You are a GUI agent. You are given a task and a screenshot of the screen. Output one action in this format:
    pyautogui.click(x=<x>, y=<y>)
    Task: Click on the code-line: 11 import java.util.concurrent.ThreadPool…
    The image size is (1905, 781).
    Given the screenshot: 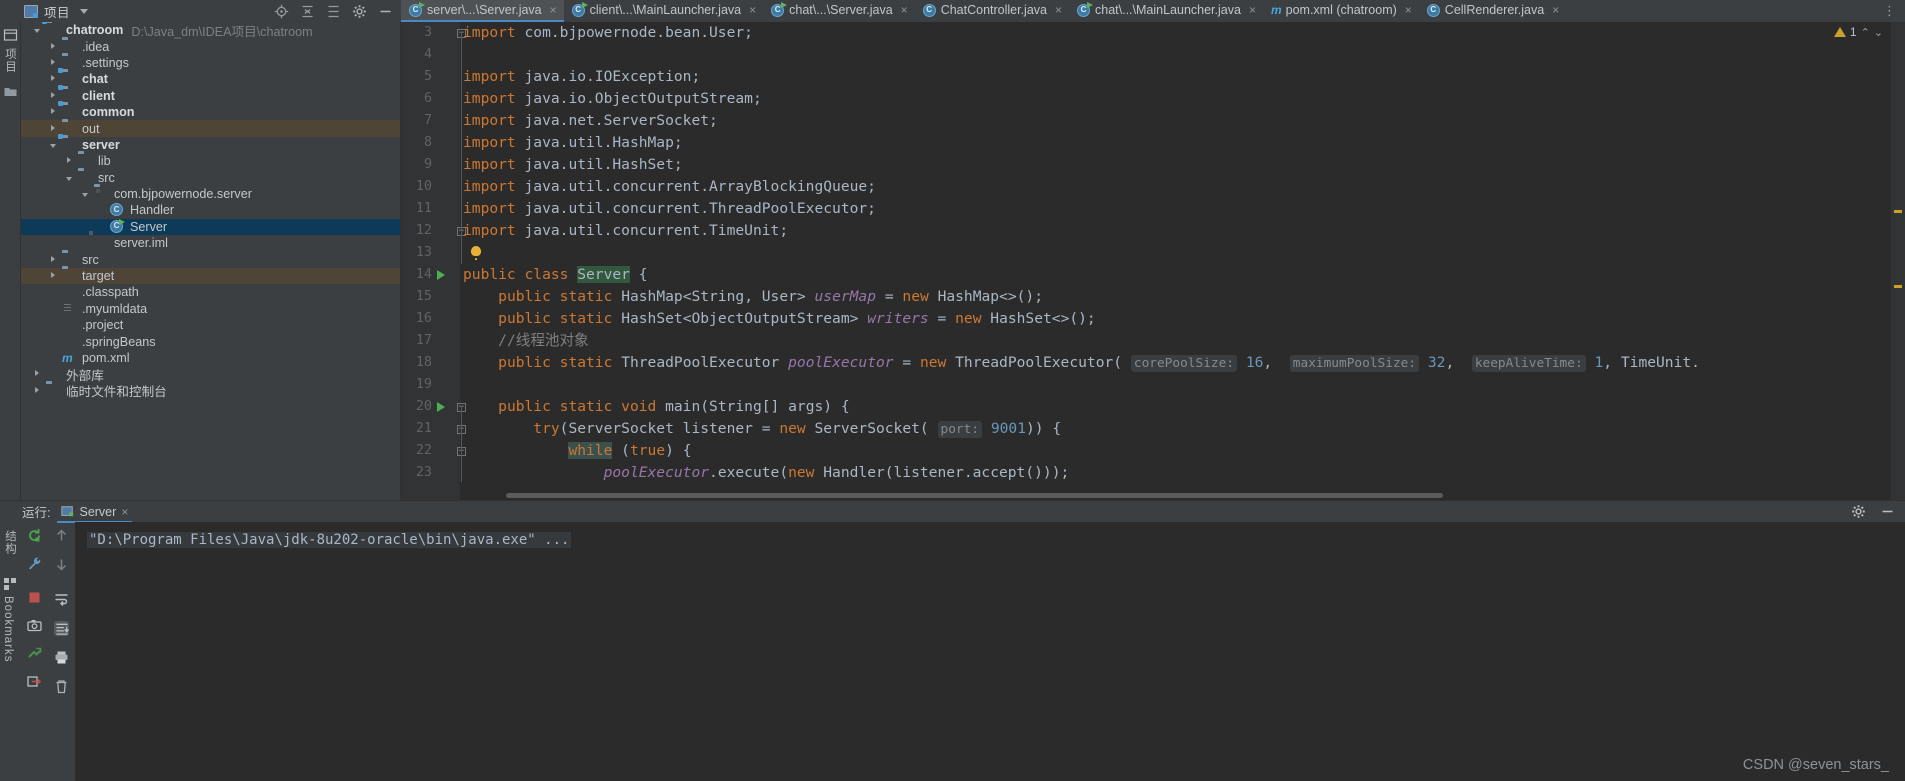 What is the action you would take?
    pyautogui.click(x=1153, y=209)
    